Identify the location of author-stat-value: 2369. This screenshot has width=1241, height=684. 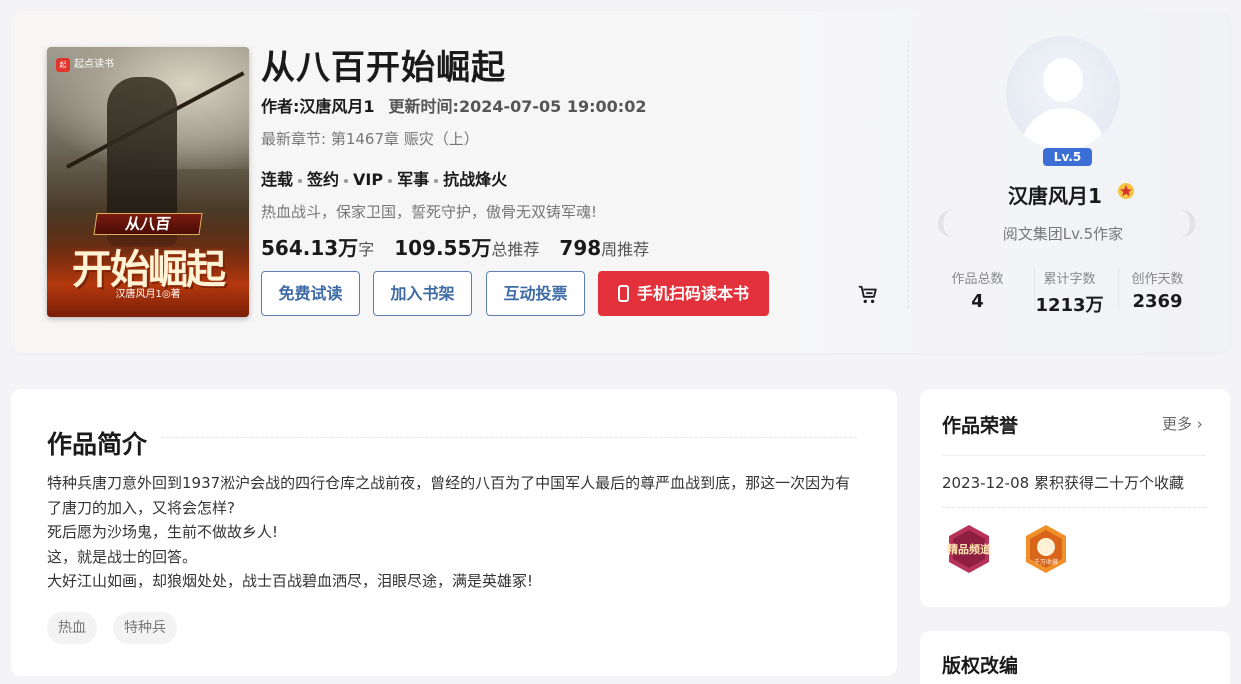
(1157, 301).